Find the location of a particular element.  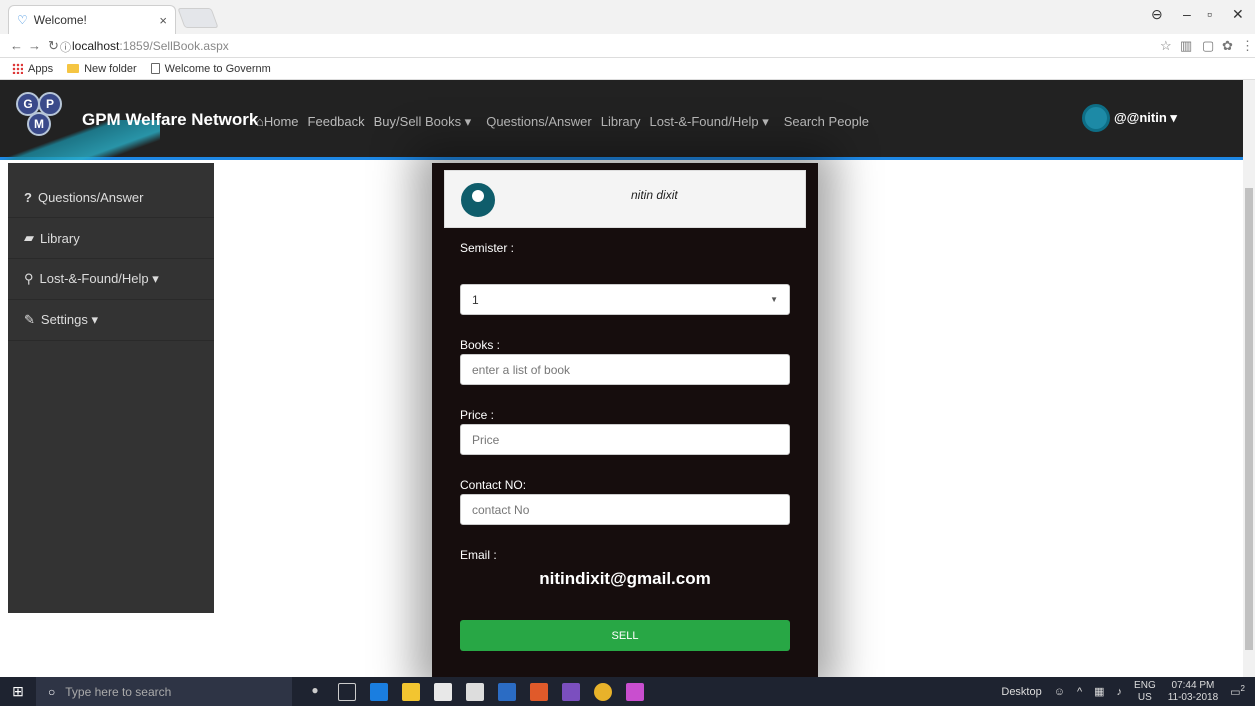

url-field: localhost:1859/SellBook.aspx is located at coordinates (150, 46).